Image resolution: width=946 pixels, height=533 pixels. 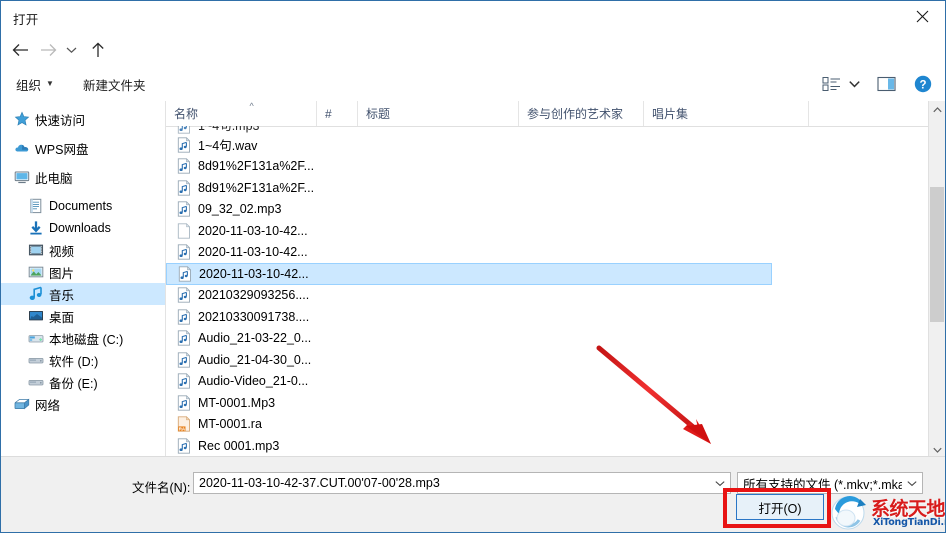 What do you see at coordinates (555, 210) in the screenshot?
I see `table-row: 09_32_02.mp3` at bounding box center [555, 210].